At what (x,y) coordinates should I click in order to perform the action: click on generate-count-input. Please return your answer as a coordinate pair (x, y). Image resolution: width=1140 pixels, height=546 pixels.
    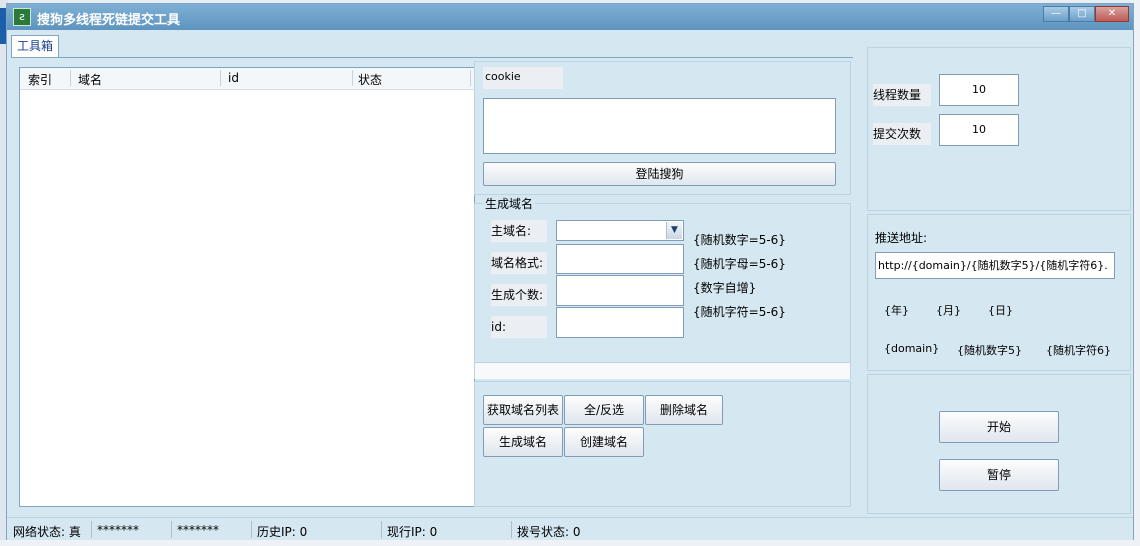
    Looking at the image, I should click on (620, 290).